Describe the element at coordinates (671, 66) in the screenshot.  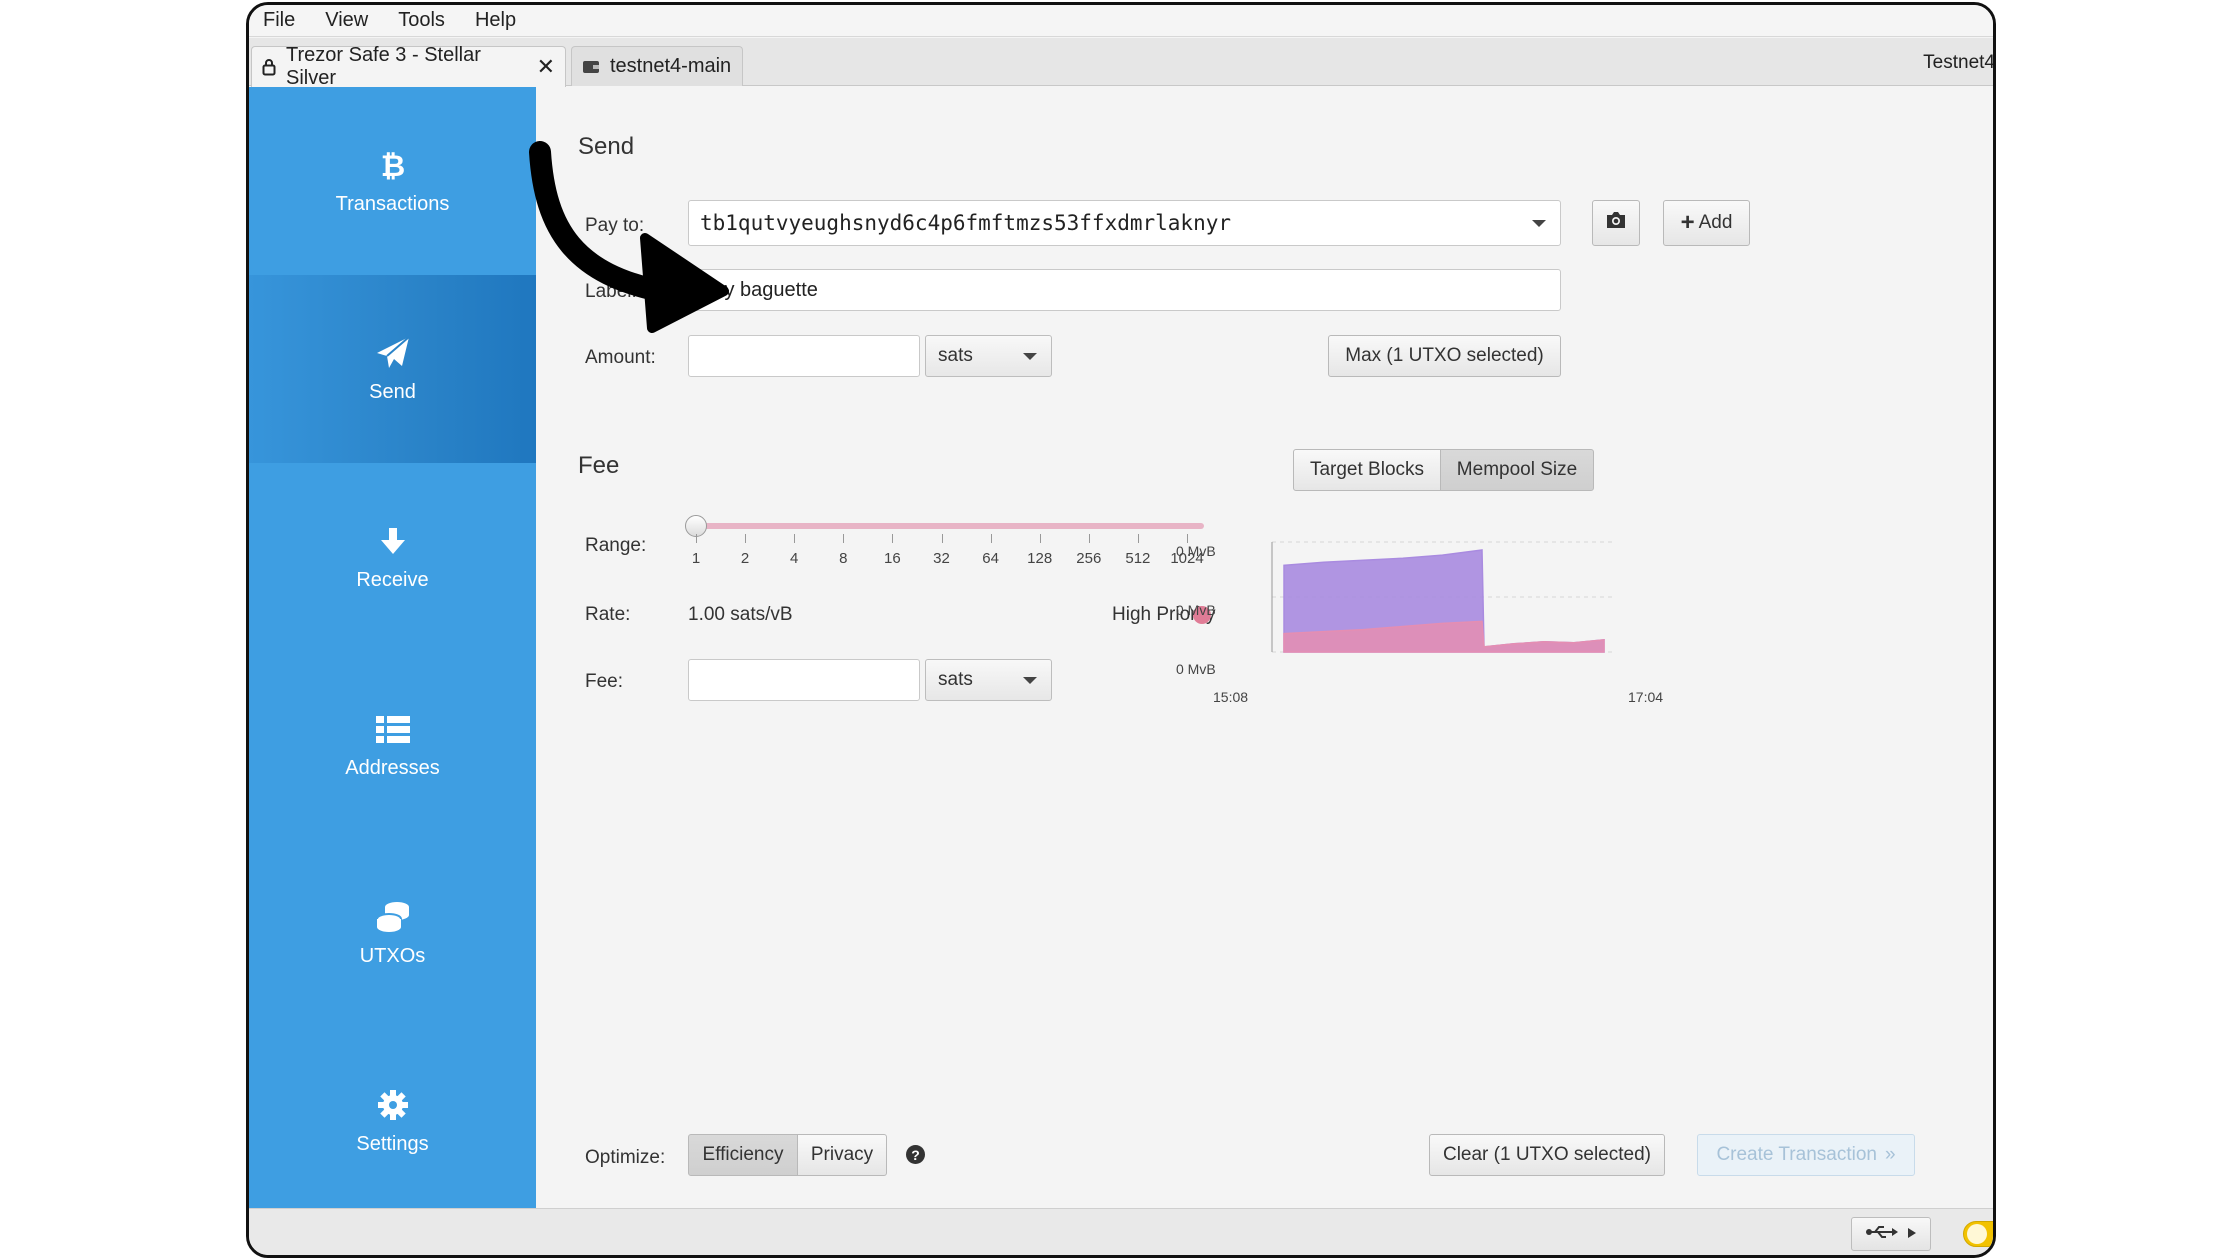
I see `tab-testnet4-label: testnet4-main` at that location.